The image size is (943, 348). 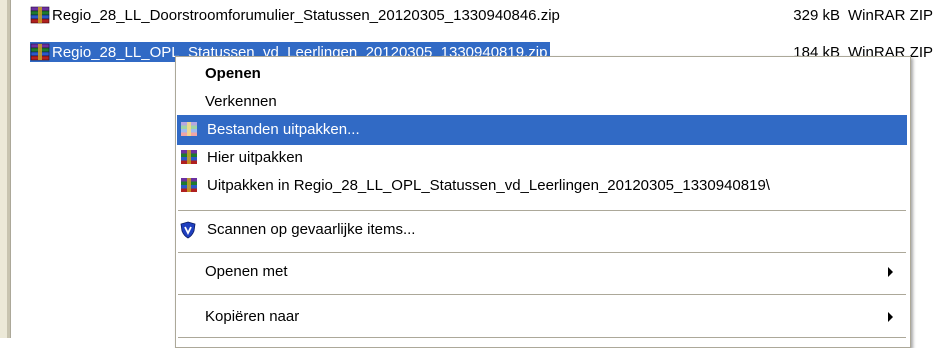 I want to click on shield-icon, so click(x=188, y=230).